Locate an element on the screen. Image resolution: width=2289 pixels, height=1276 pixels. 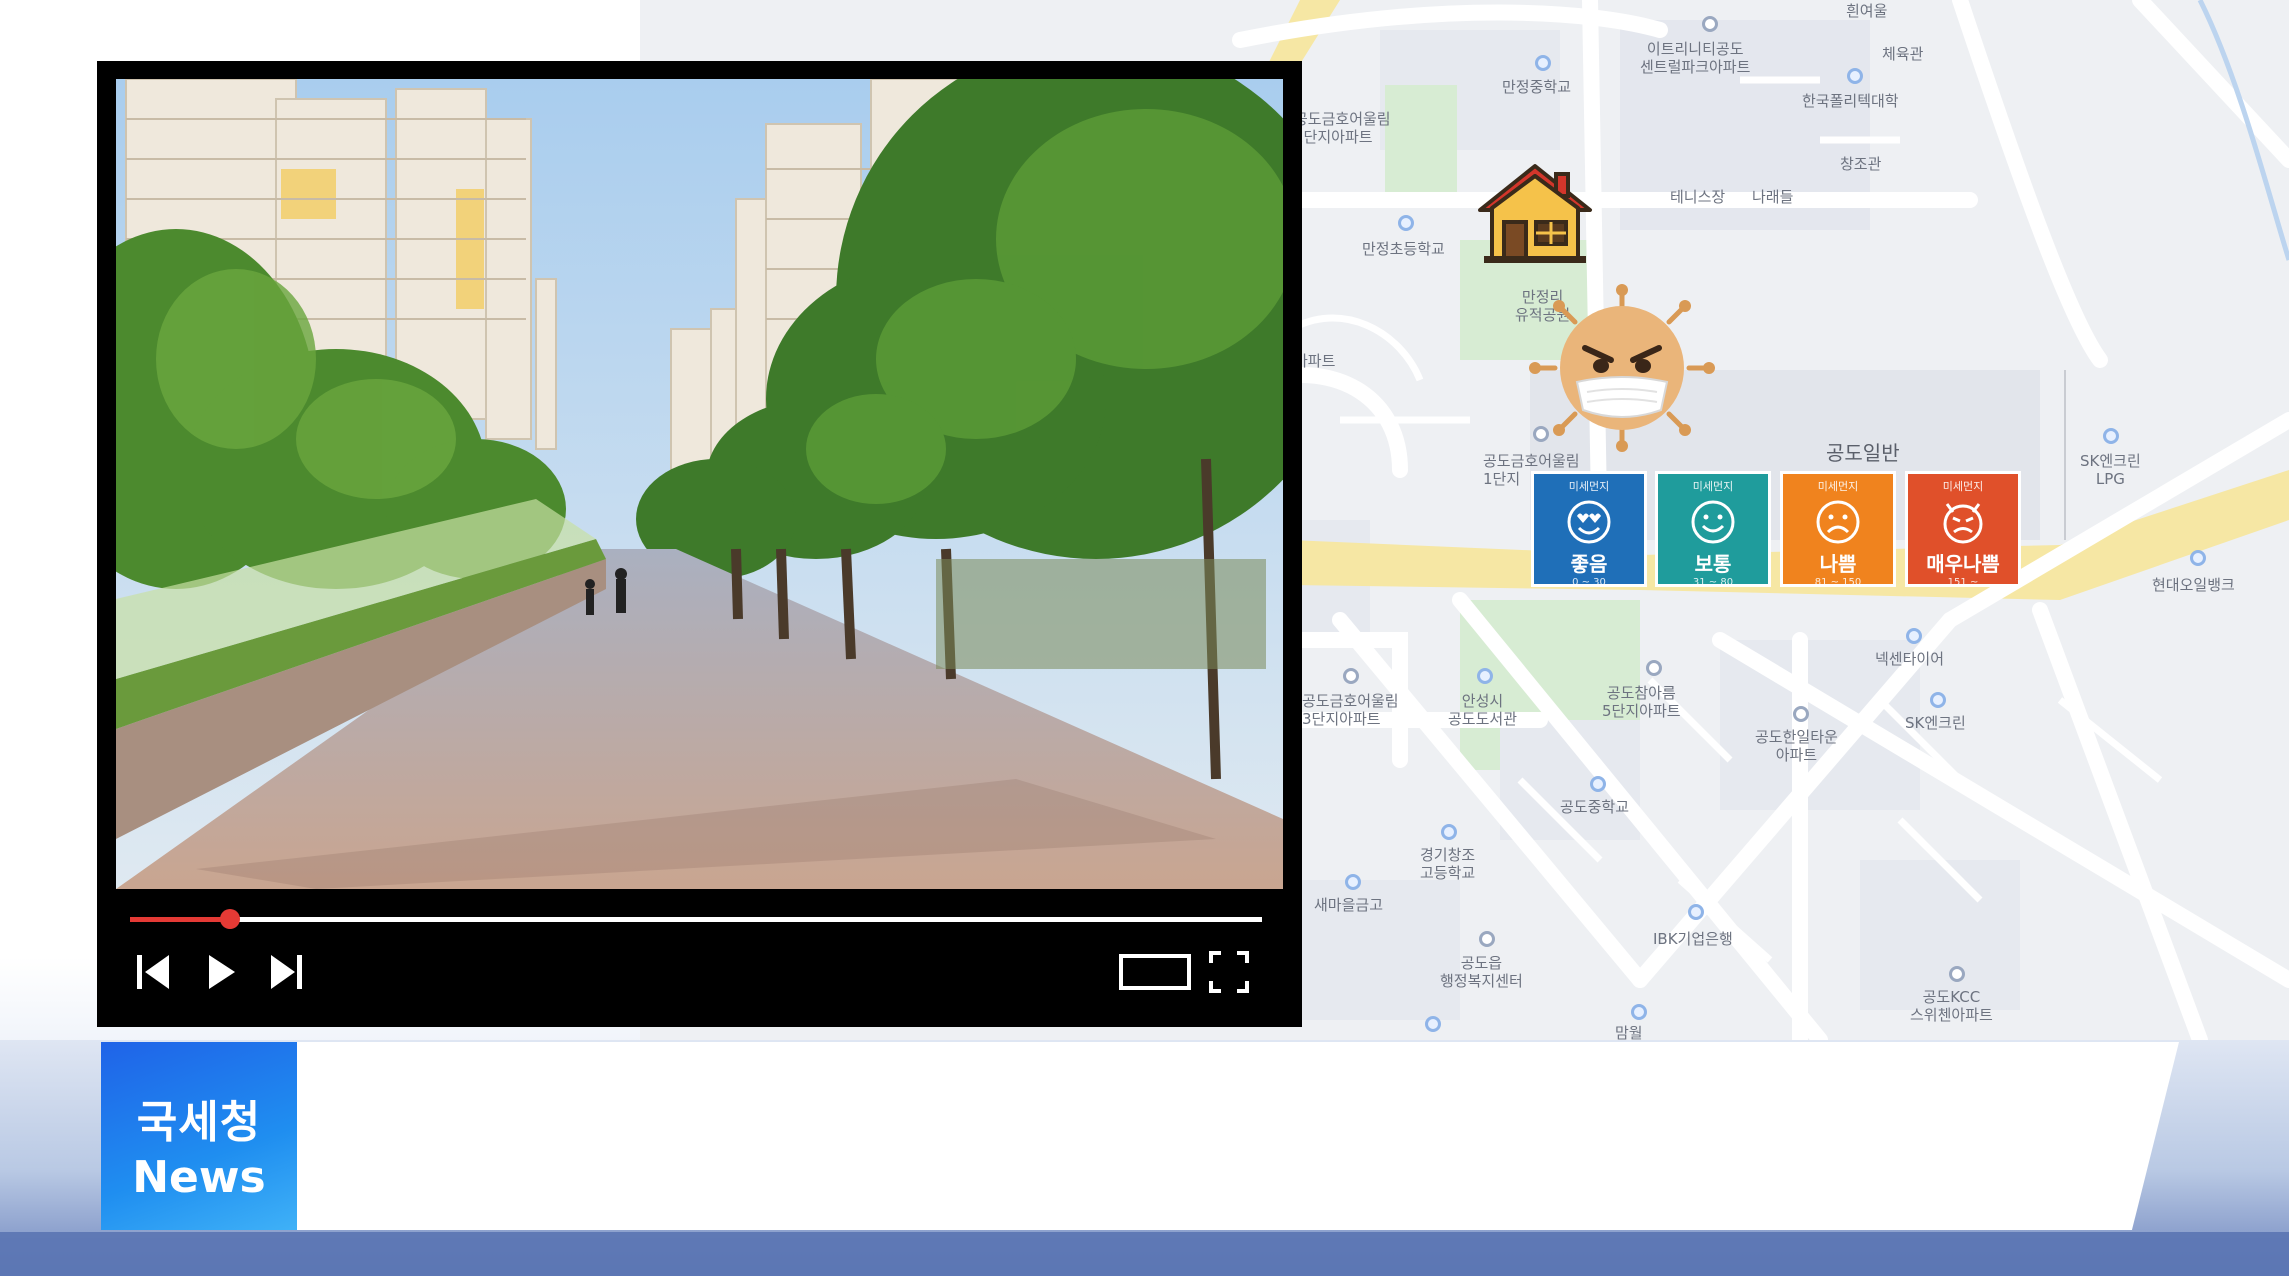
progress-scrubber-handle is located at coordinates (229, 919).